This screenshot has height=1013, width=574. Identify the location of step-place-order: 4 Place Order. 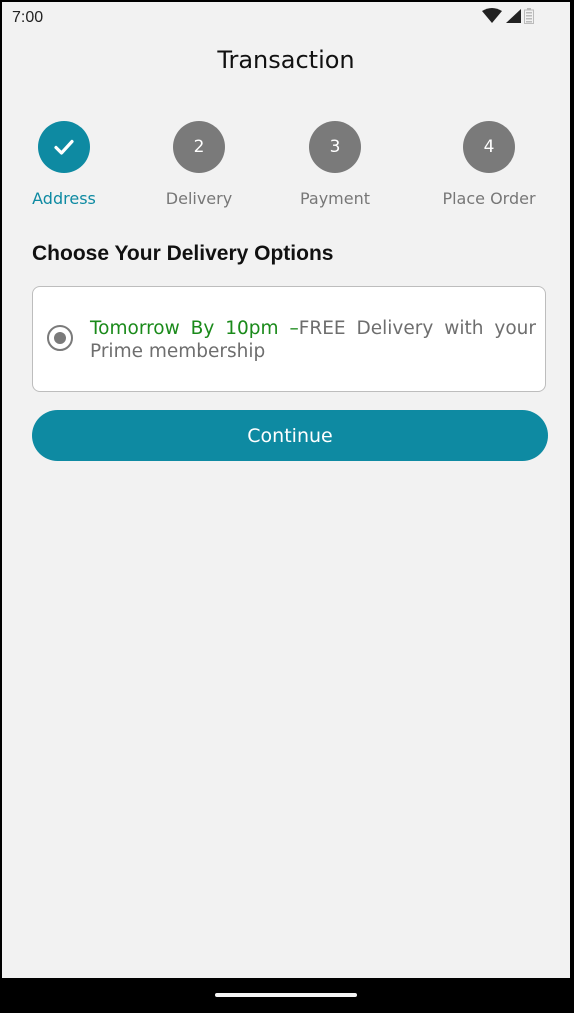
(489, 164).